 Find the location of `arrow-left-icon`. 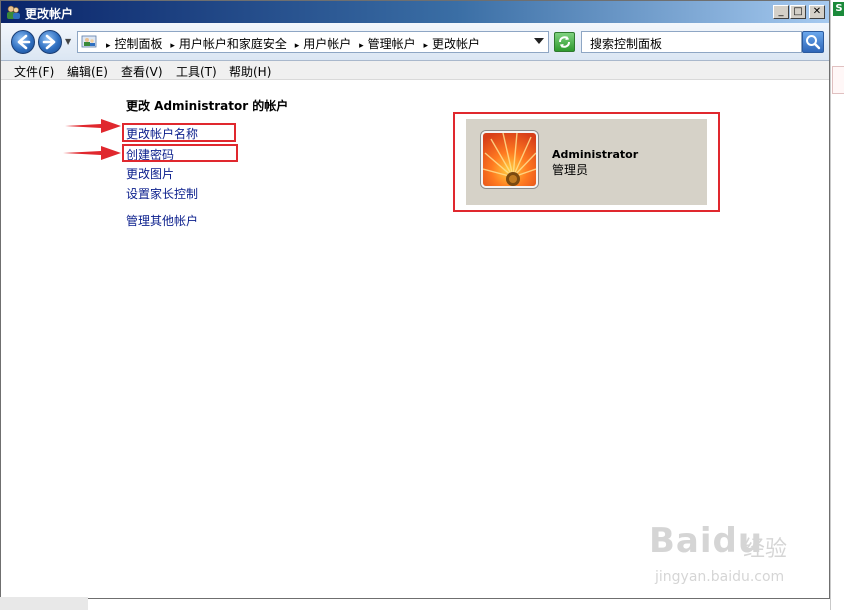

arrow-left-icon is located at coordinates (24, 42).